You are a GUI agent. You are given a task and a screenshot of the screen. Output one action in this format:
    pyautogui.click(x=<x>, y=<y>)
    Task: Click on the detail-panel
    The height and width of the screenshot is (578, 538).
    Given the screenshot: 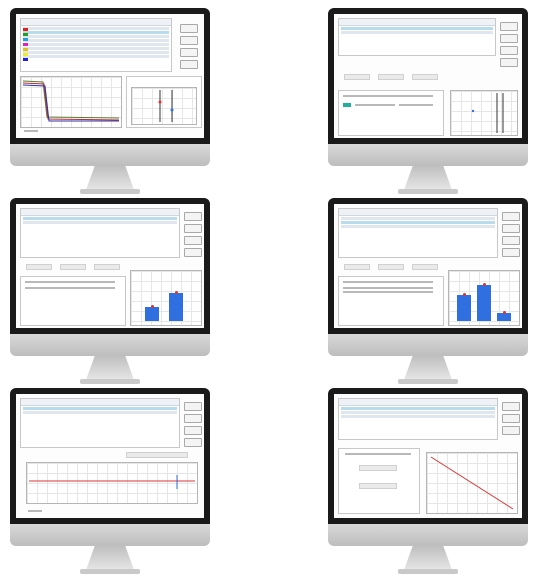 What is the action you would take?
    pyautogui.click(x=164, y=102)
    